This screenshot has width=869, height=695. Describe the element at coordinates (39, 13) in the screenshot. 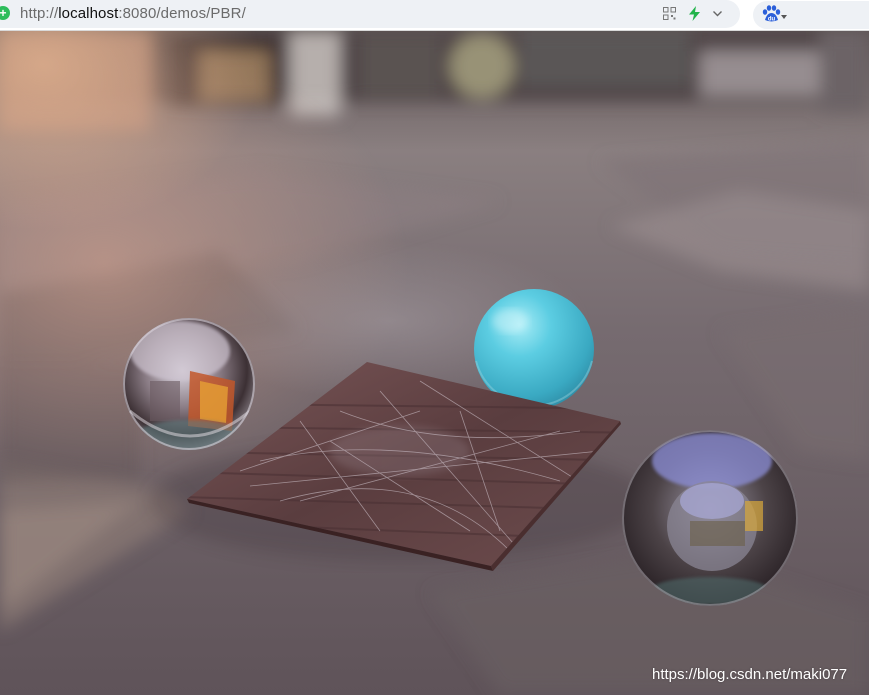

I see `url-prefix: http://` at that location.